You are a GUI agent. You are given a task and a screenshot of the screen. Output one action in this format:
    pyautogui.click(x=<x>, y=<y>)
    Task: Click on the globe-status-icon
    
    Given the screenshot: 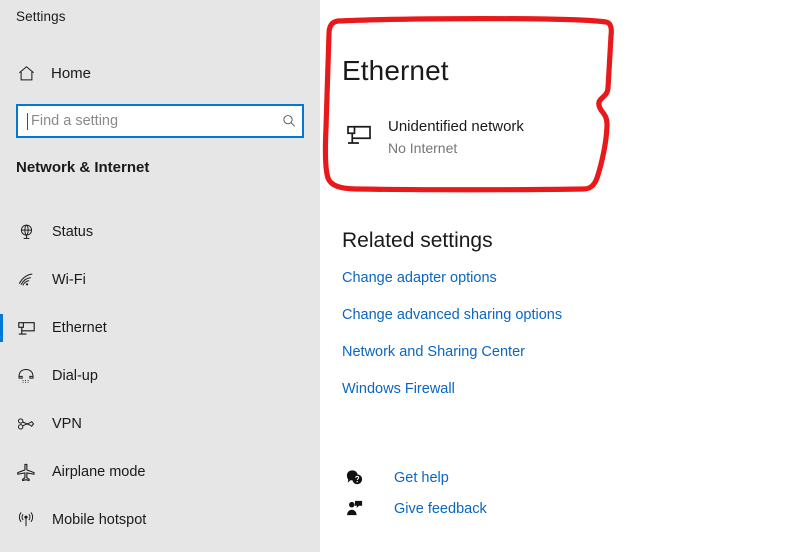 What is the action you would take?
    pyautogui.click(x=26, y=232)
    